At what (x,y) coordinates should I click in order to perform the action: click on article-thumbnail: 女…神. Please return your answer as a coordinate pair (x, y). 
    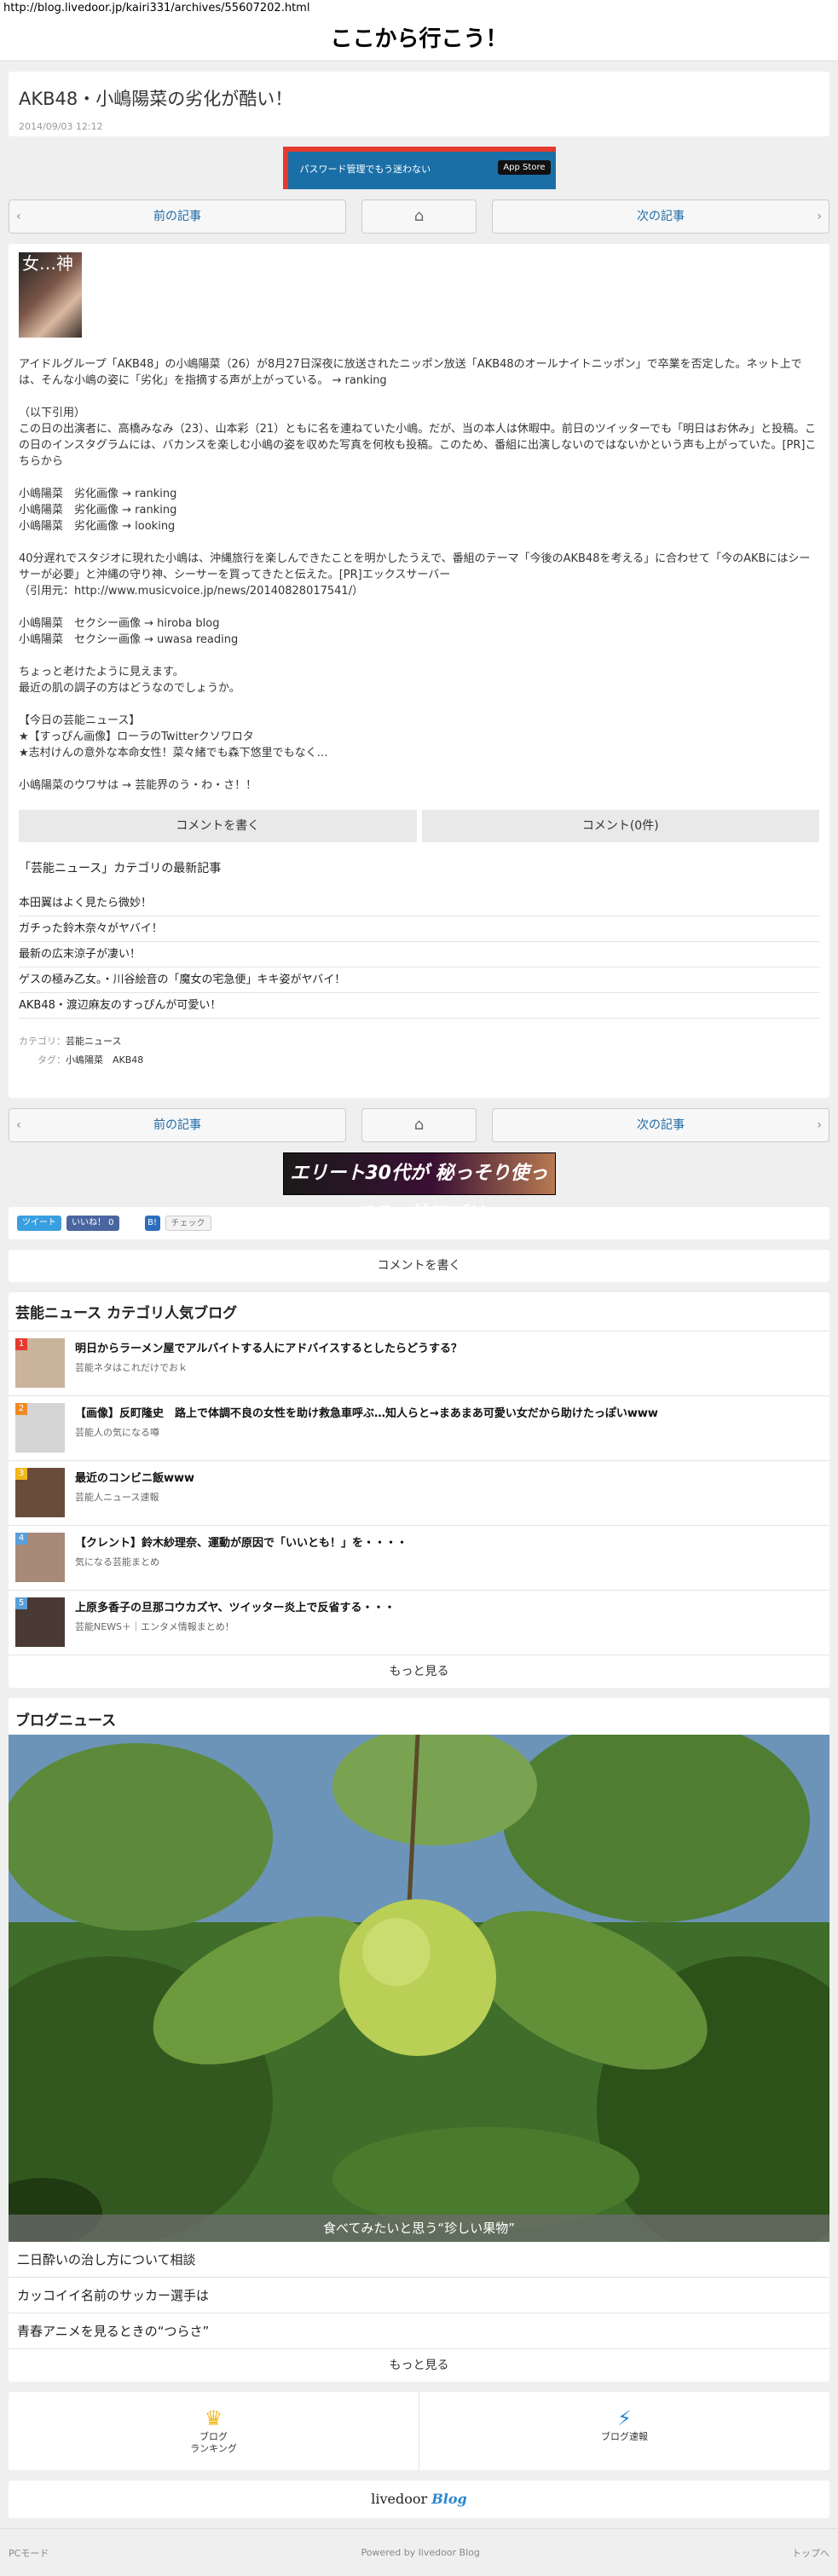
    Looking at the image, I should click on (50, 295).